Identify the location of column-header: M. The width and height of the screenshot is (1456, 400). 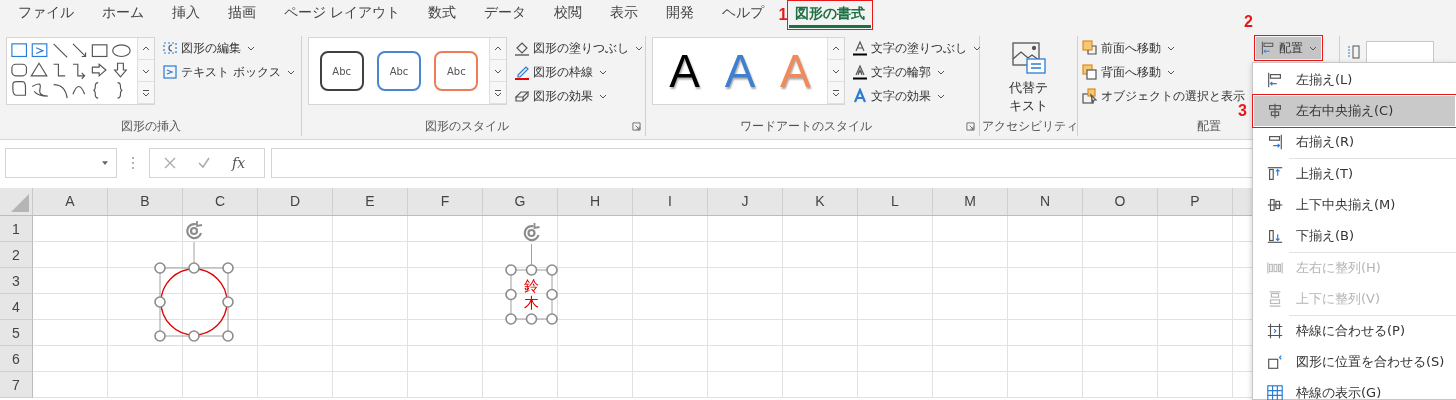
(970, 201).